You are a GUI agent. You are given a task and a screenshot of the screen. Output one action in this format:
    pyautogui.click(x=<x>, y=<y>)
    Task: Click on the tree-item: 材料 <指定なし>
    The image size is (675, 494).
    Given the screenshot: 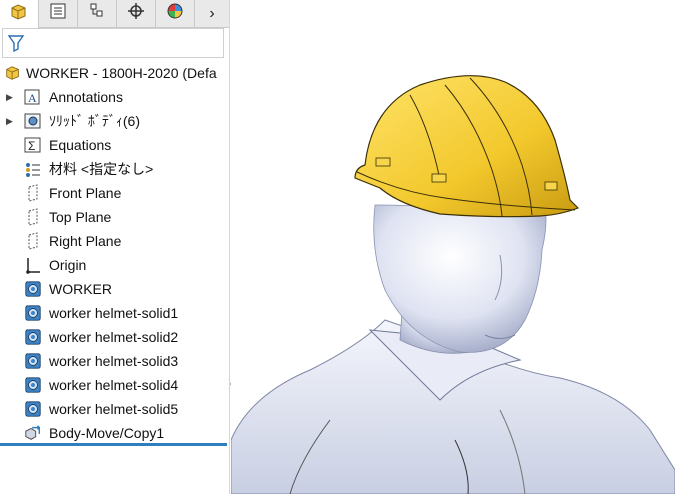 What is the action you would take?
    pyautogui.click(x=114, y=169)
    